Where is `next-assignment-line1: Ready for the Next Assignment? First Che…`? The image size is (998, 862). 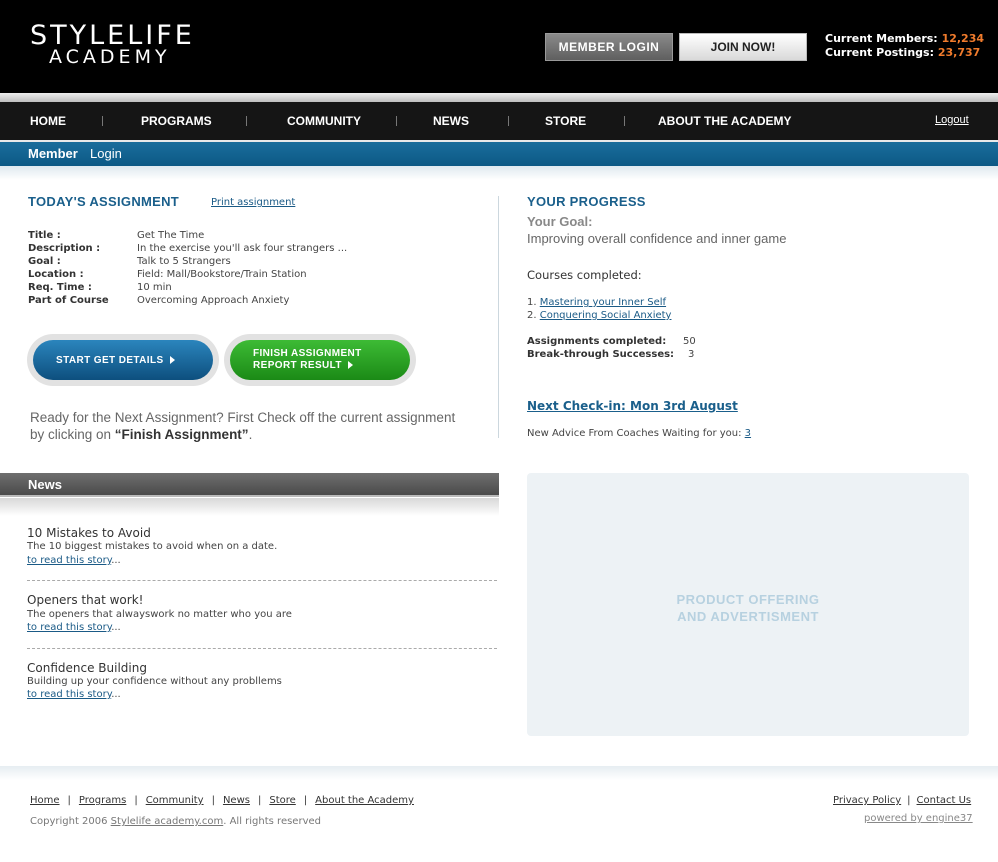 next-assignment-line1: Ready for the Next Assignment? First Che… is located at coordinates (243, 417).